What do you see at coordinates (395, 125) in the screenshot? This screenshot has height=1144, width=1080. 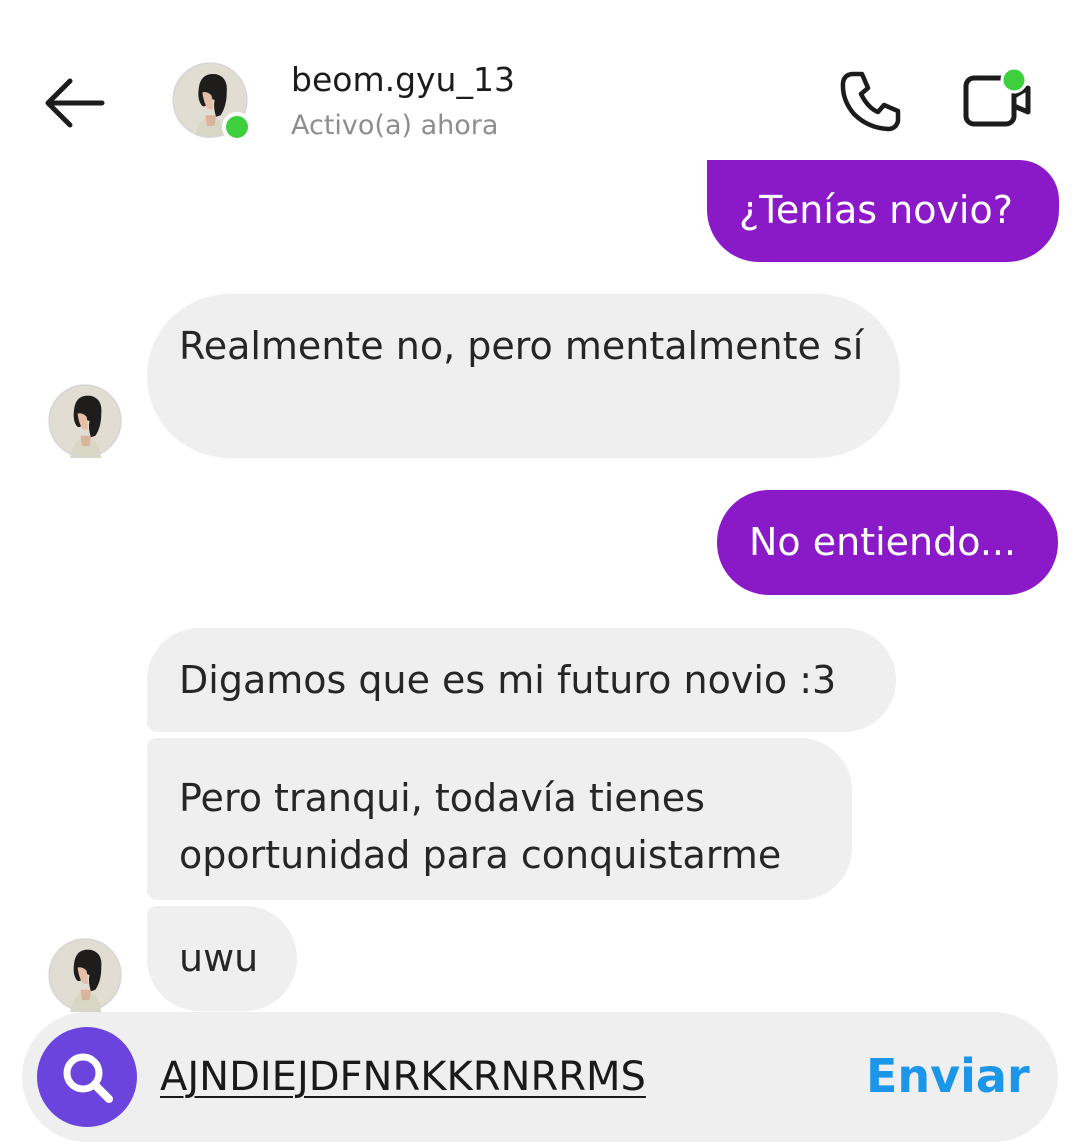 I see `contact-status: Activo(a) ahora` at bounding box center [395, 125].